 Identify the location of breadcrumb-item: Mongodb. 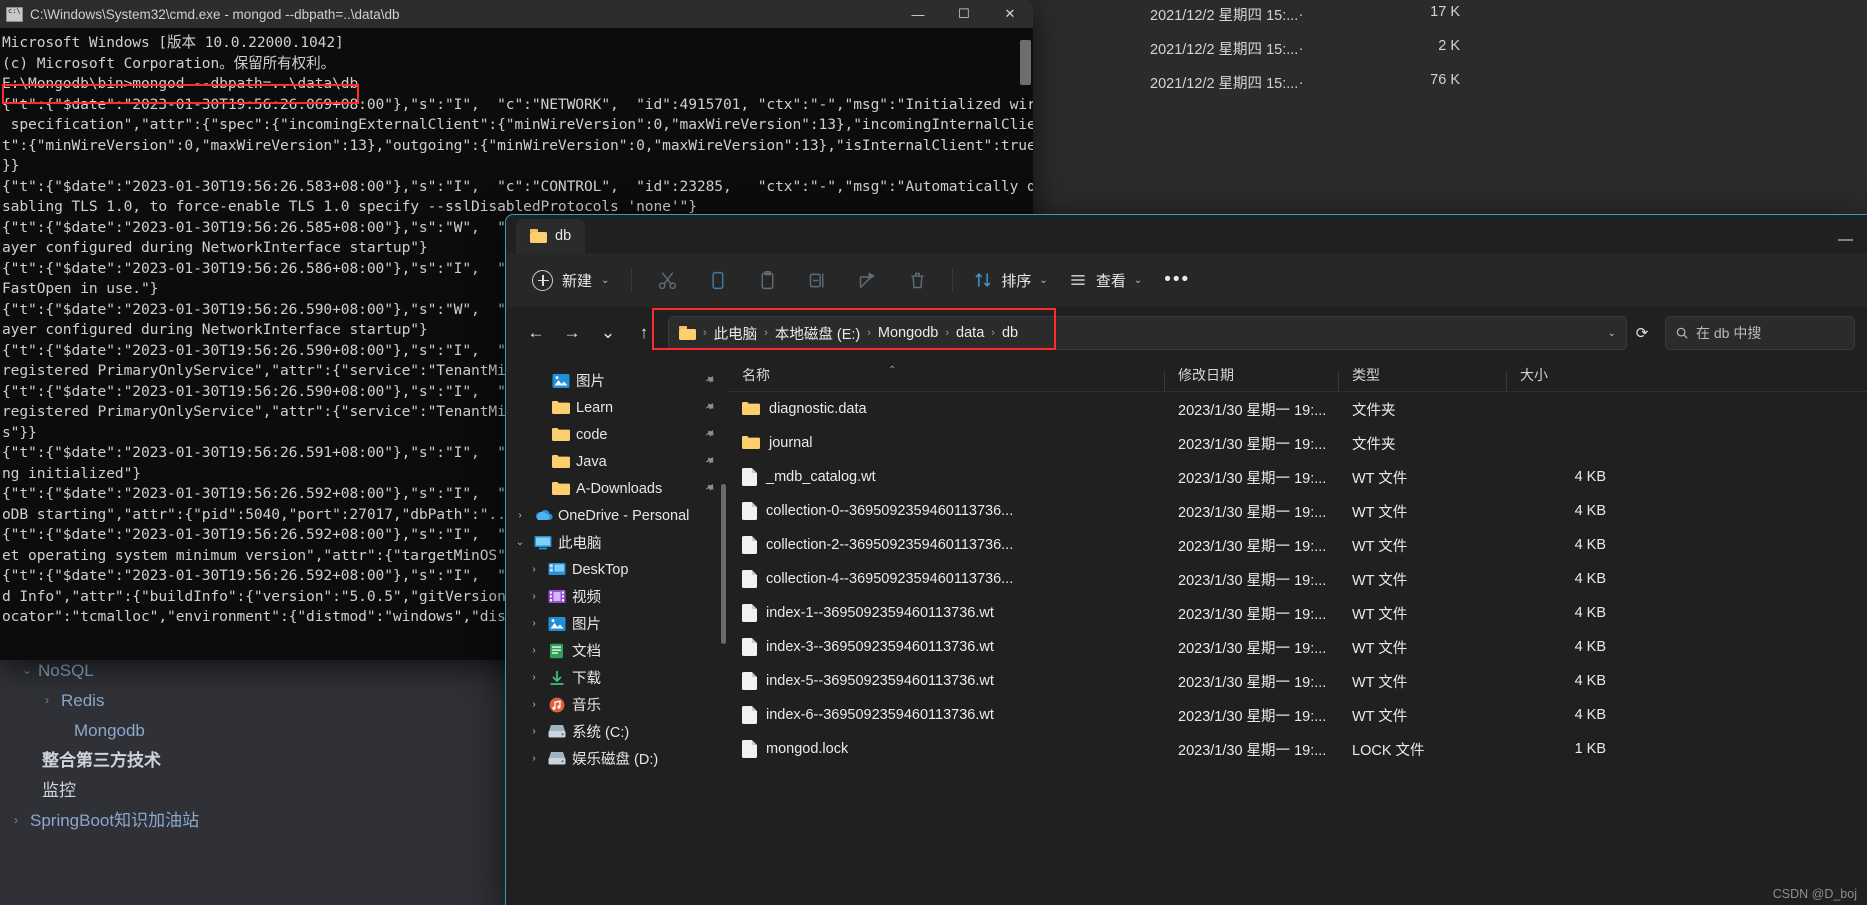
(908, 333).